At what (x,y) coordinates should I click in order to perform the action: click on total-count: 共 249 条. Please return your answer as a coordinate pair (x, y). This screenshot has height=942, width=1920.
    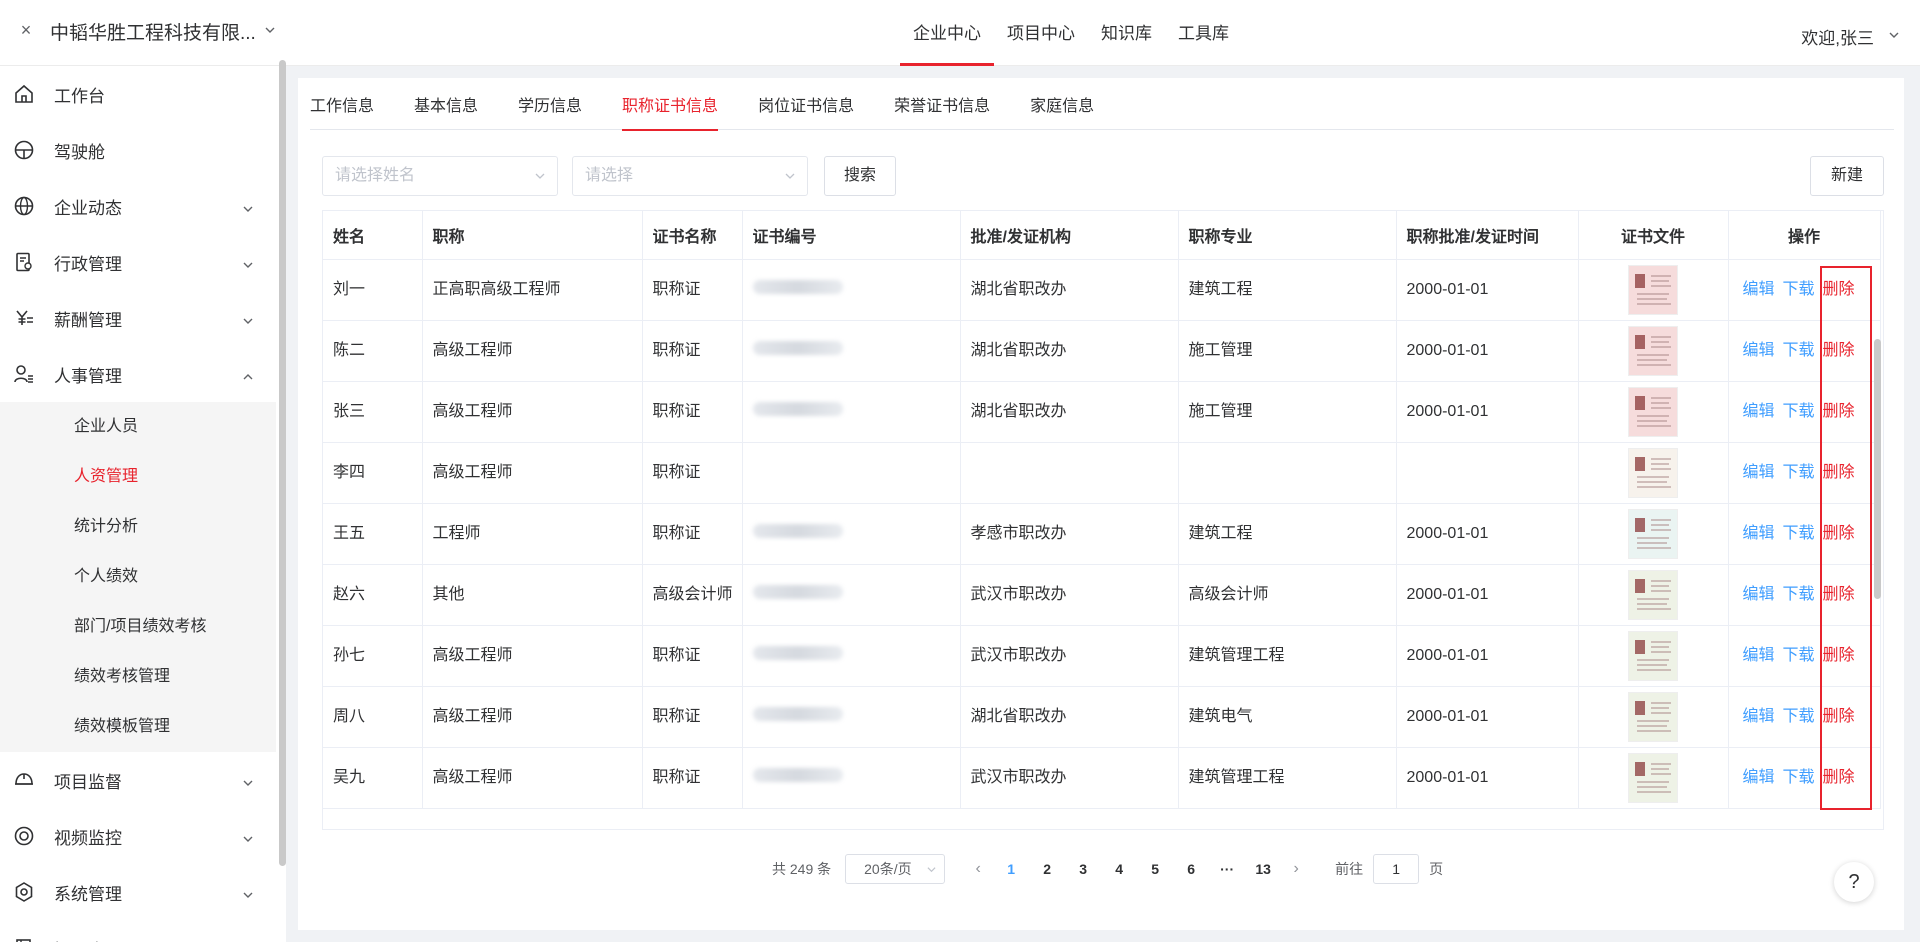
    Looking at the image, I should click on (802, 869).